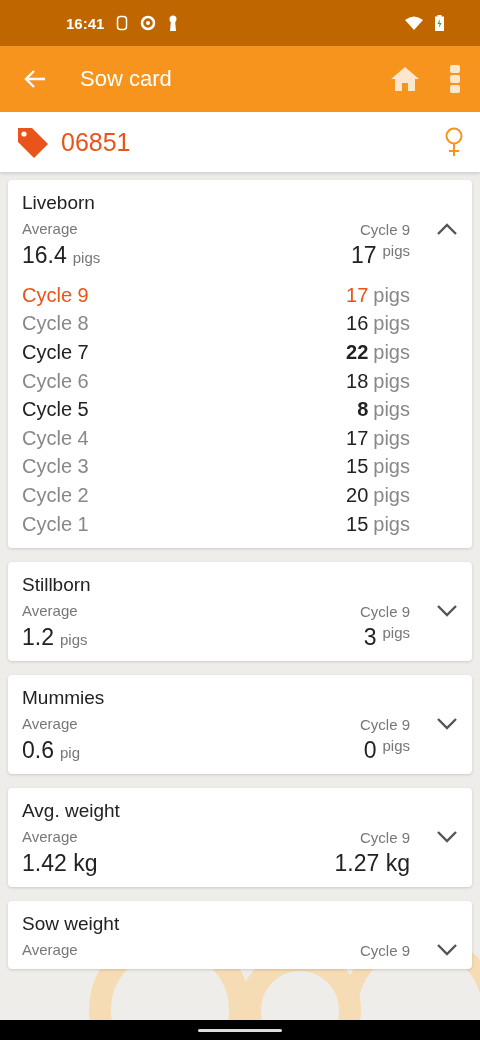 This screenshot has width=480, height=1040. I want to click on cycle-count: 8 pigs, so click(383, 410).